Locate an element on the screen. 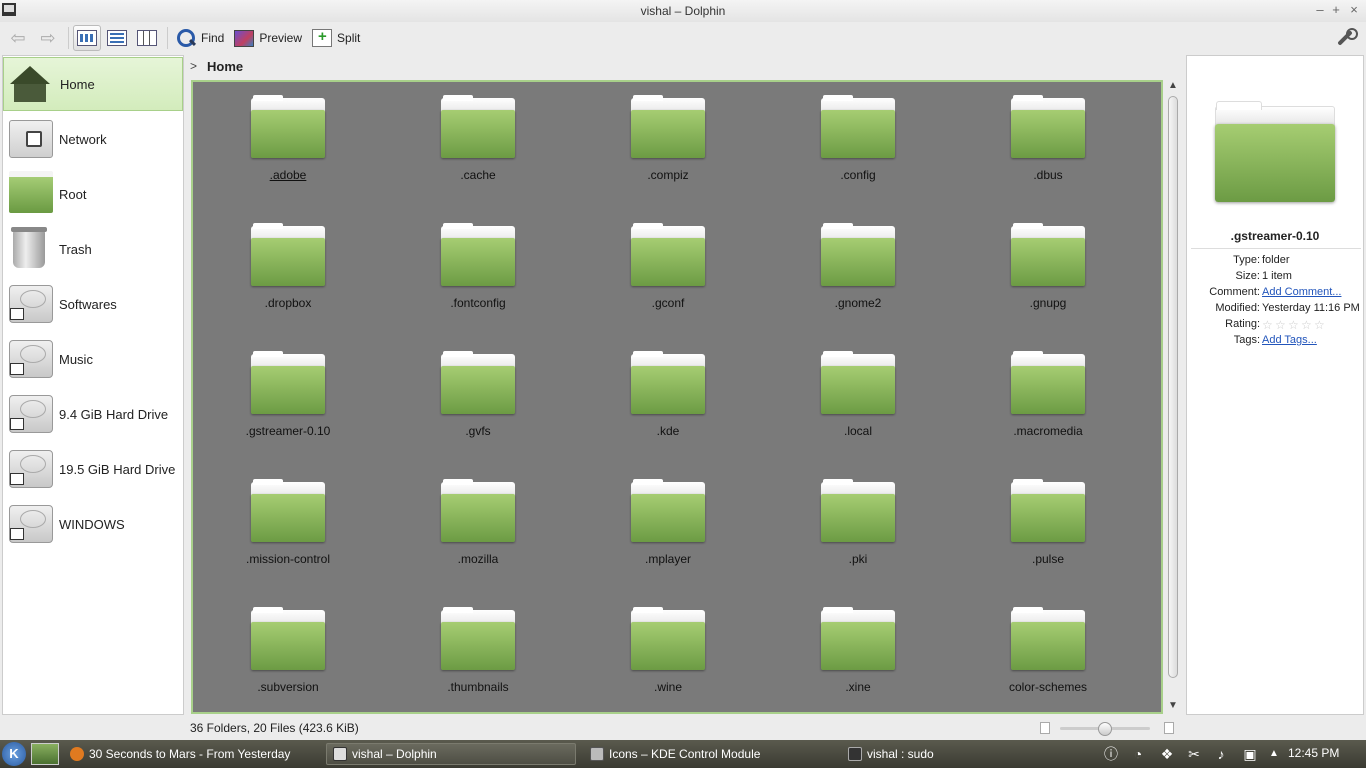  place-19gib-drive: 19.5 GiB Hard Drive is located at coordinates (93, 469).